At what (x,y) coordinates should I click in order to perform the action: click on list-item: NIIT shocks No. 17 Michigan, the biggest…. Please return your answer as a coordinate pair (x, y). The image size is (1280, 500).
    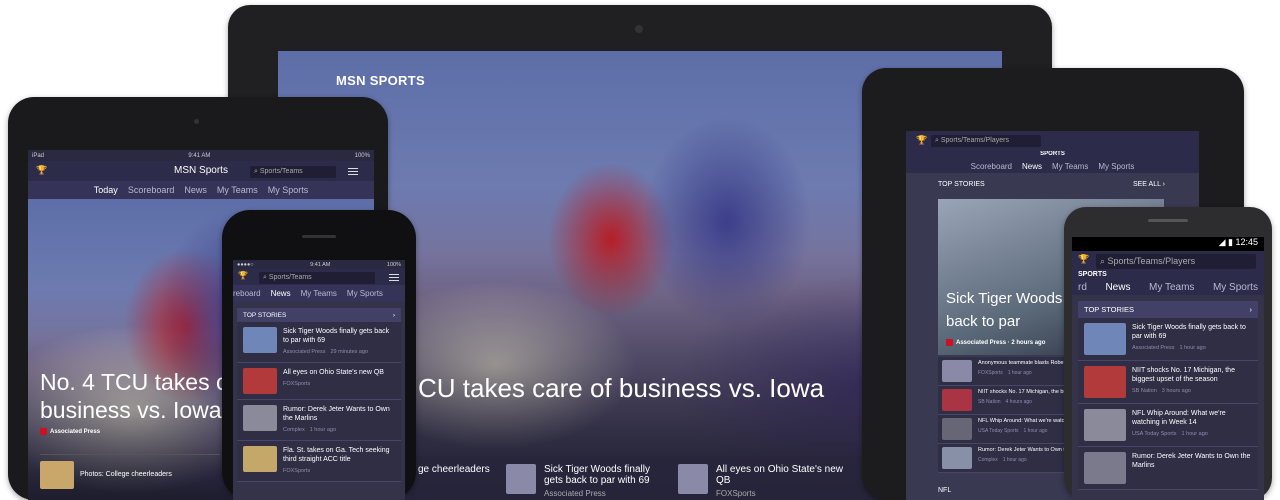
    Looking at the image, I should click on (1168, 382).